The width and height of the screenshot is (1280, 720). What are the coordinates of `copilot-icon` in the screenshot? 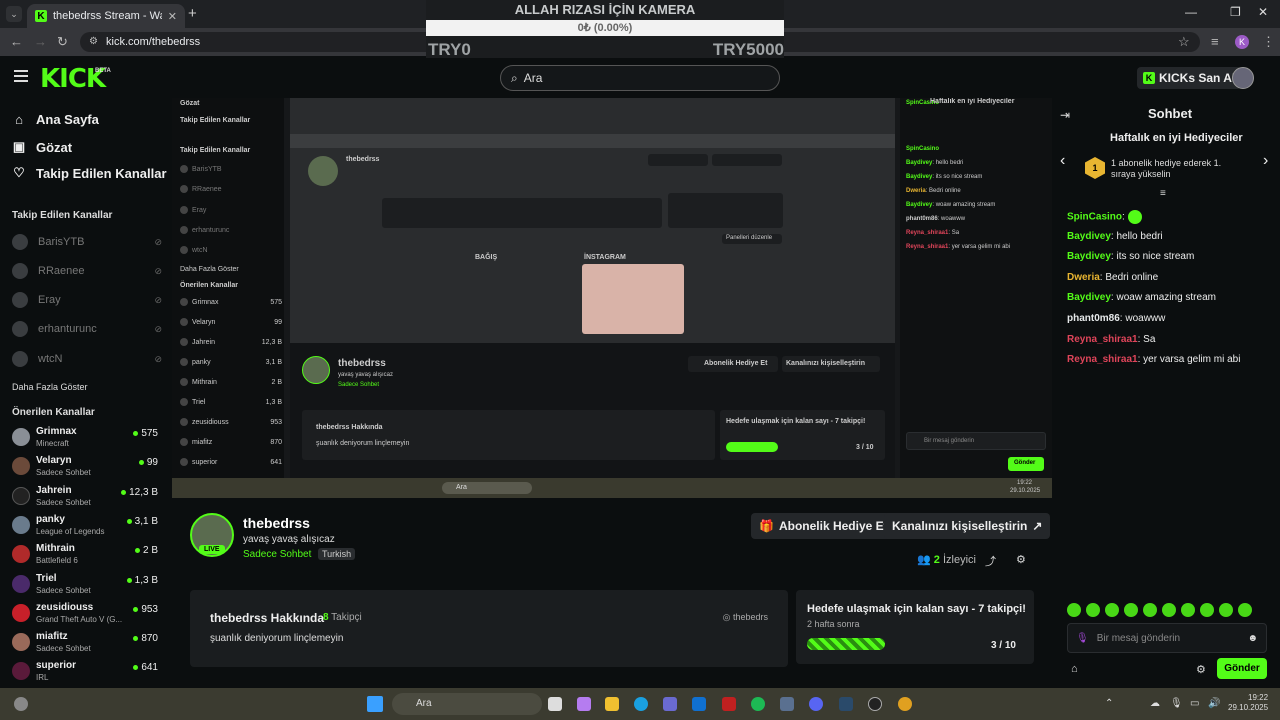 It's located at (584, 704).